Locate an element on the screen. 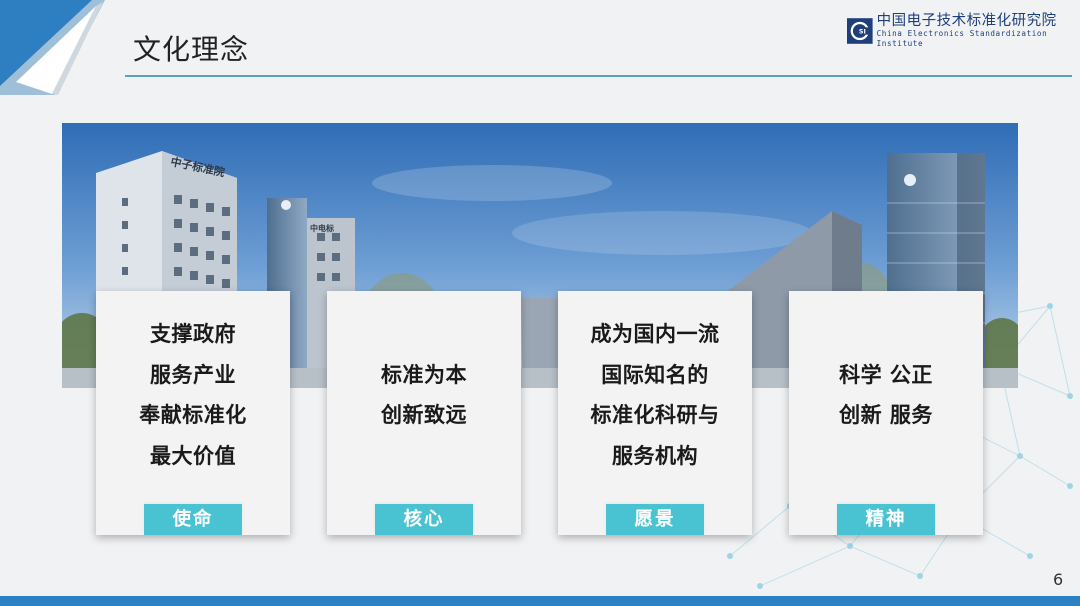 The height and width of the screenshot is (606, 1080). card-tag: 愿景 is located at coordinates (655, 519).